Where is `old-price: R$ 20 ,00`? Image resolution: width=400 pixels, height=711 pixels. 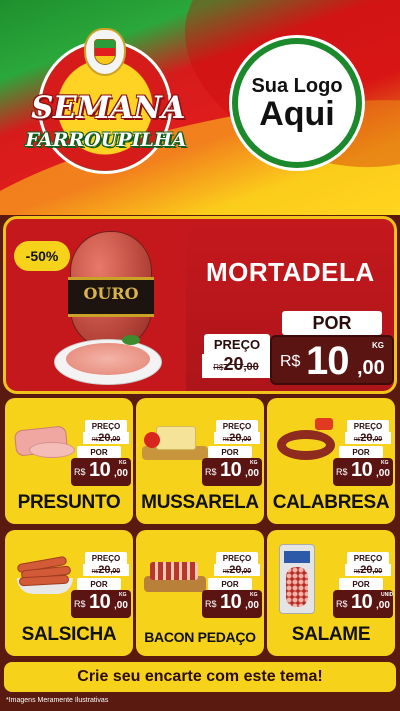 old-price: R$ 20 ,00 is located at coordinates (236, 366).